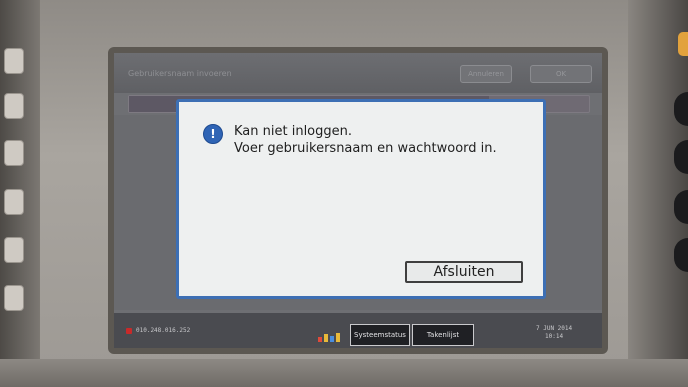  I want to click on header-title: Gebruikersnaam invoeren, so click(180, 73).